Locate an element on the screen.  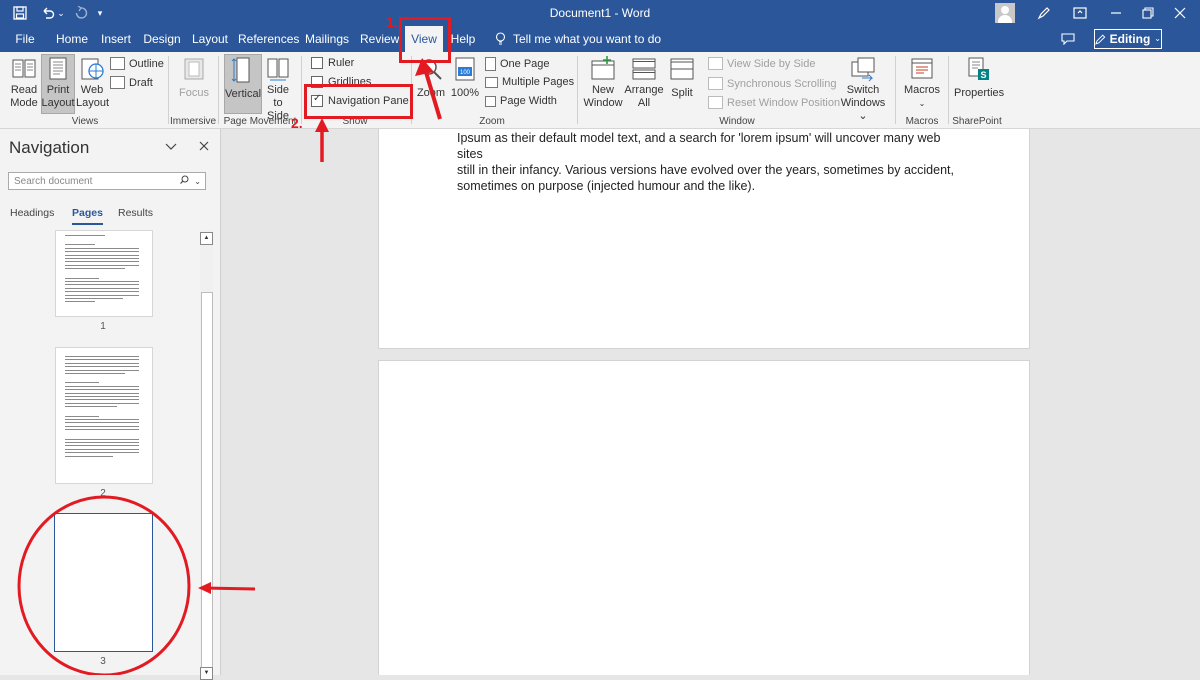
macros-dropdown-icon: ⌄ is located at coordinates (922, 103).